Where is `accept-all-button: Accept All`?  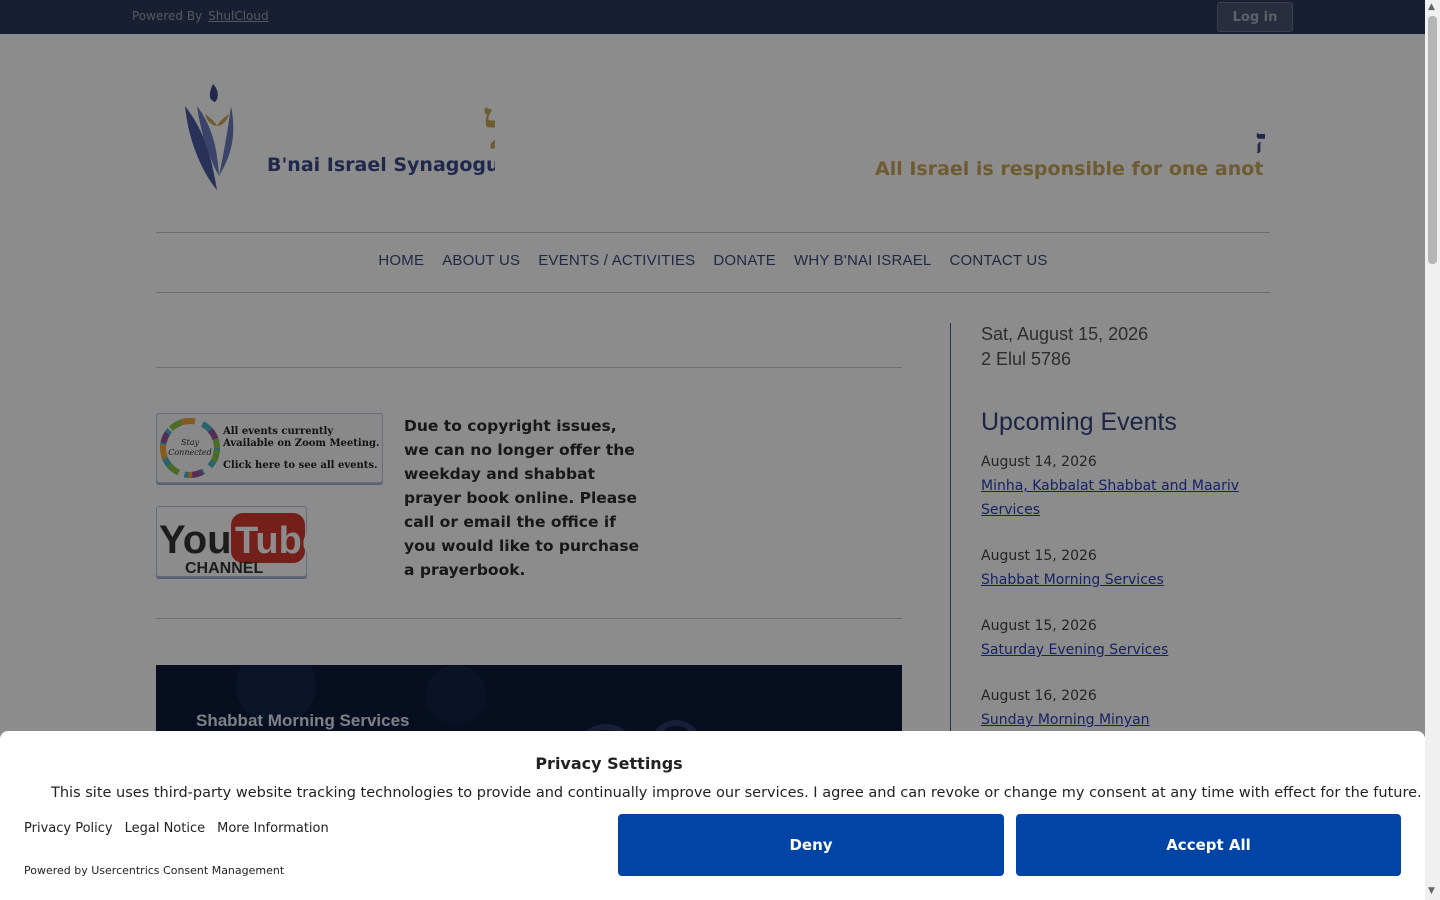 accept-all-button: Accept All is located at coordinates (1208, 845).